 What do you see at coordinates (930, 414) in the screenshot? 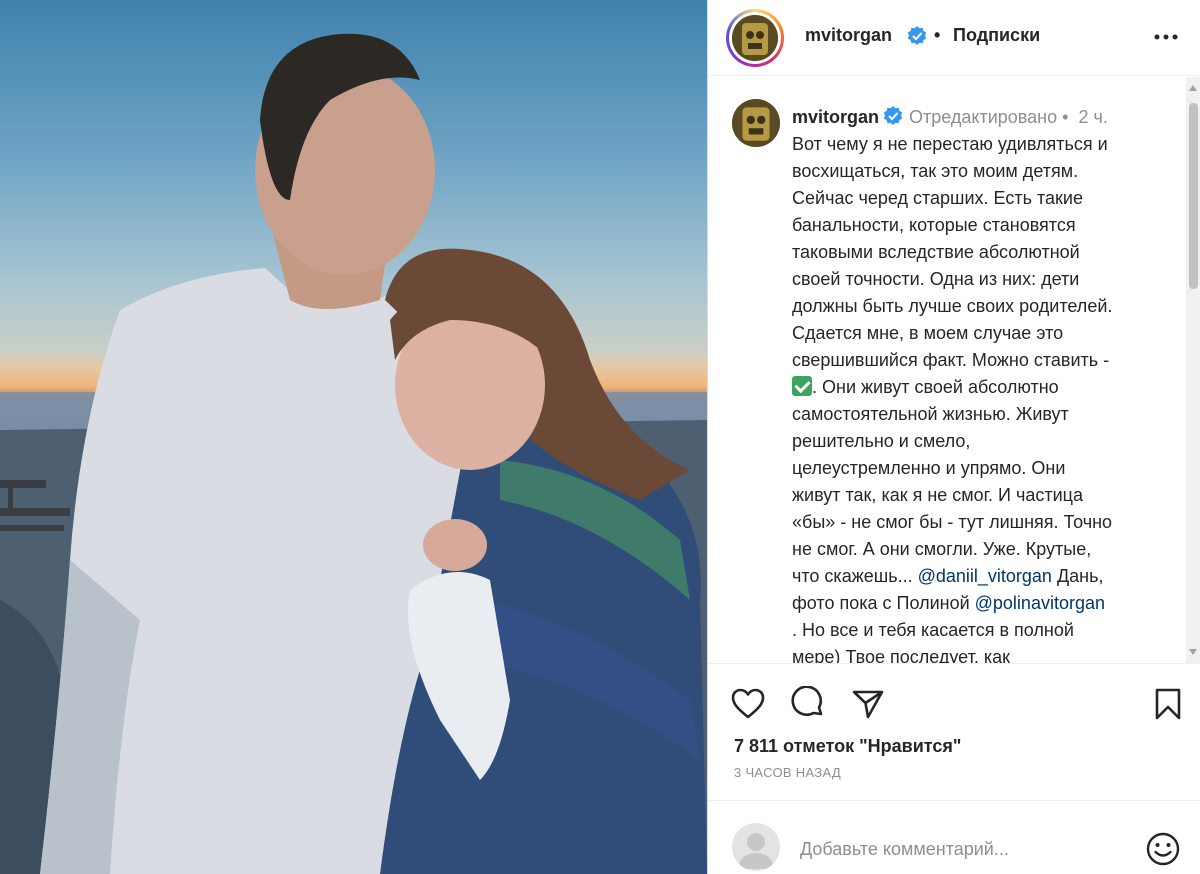
I see `caption-line: самостоятельной жизнью. Живут` at bounding box center [930, 414].